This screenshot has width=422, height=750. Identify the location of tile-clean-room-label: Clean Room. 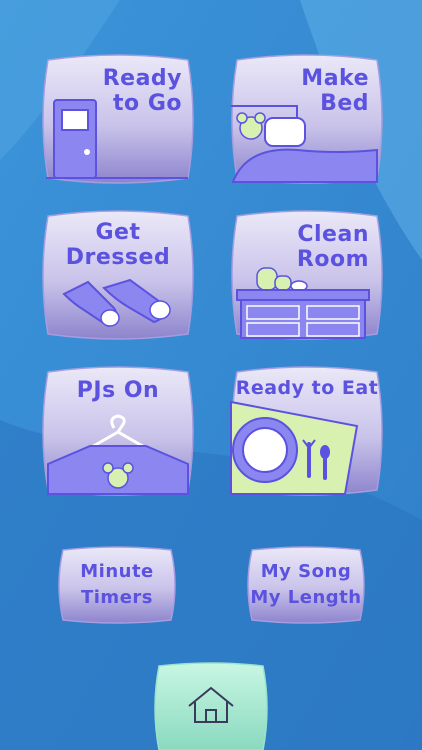
(333, 247).